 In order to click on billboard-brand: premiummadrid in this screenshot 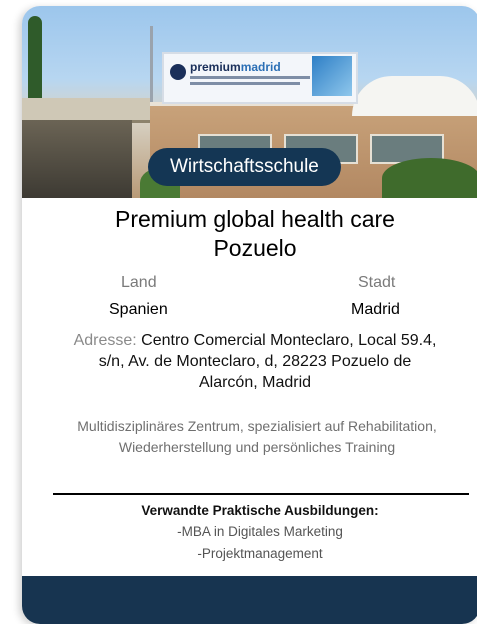, I will do `click(235, 67)`.